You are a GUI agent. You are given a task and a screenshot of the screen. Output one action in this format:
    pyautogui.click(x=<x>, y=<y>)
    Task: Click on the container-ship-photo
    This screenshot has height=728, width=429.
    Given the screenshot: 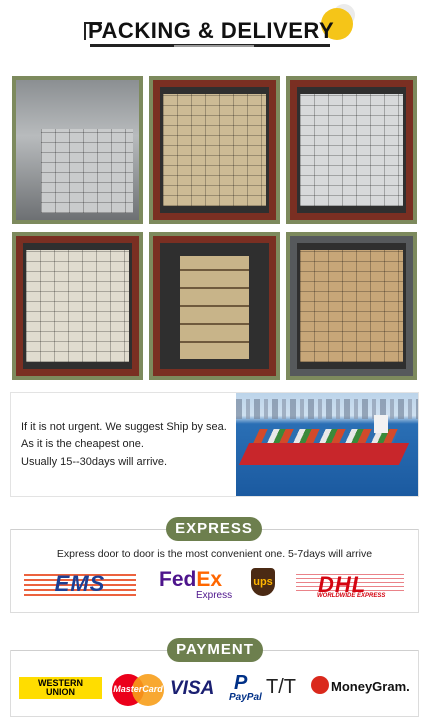 What is the action you would take?
    pyautogui.click(x=327, y=444)
    